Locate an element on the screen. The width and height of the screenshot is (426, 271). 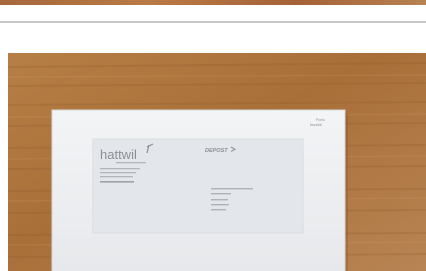
sender-footer-line is located at coordinates (117, 182).